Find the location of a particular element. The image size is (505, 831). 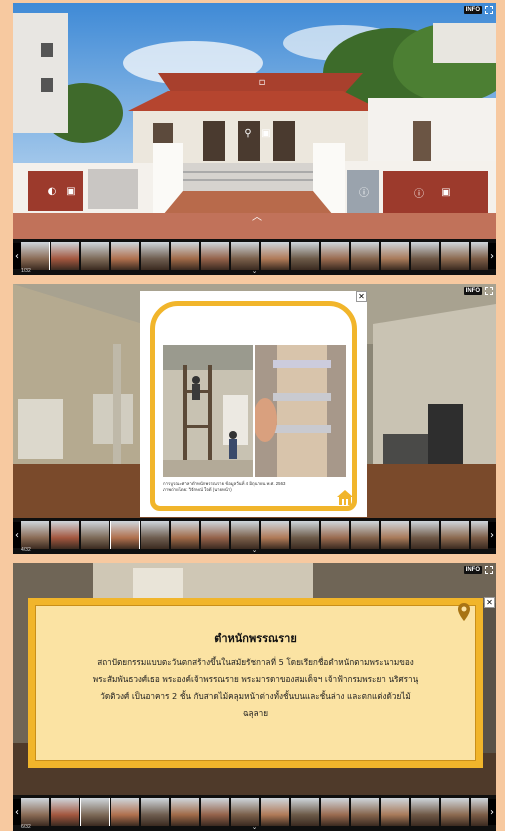

location-pin-icon: ⚲ is located at coordinates (248, 133).